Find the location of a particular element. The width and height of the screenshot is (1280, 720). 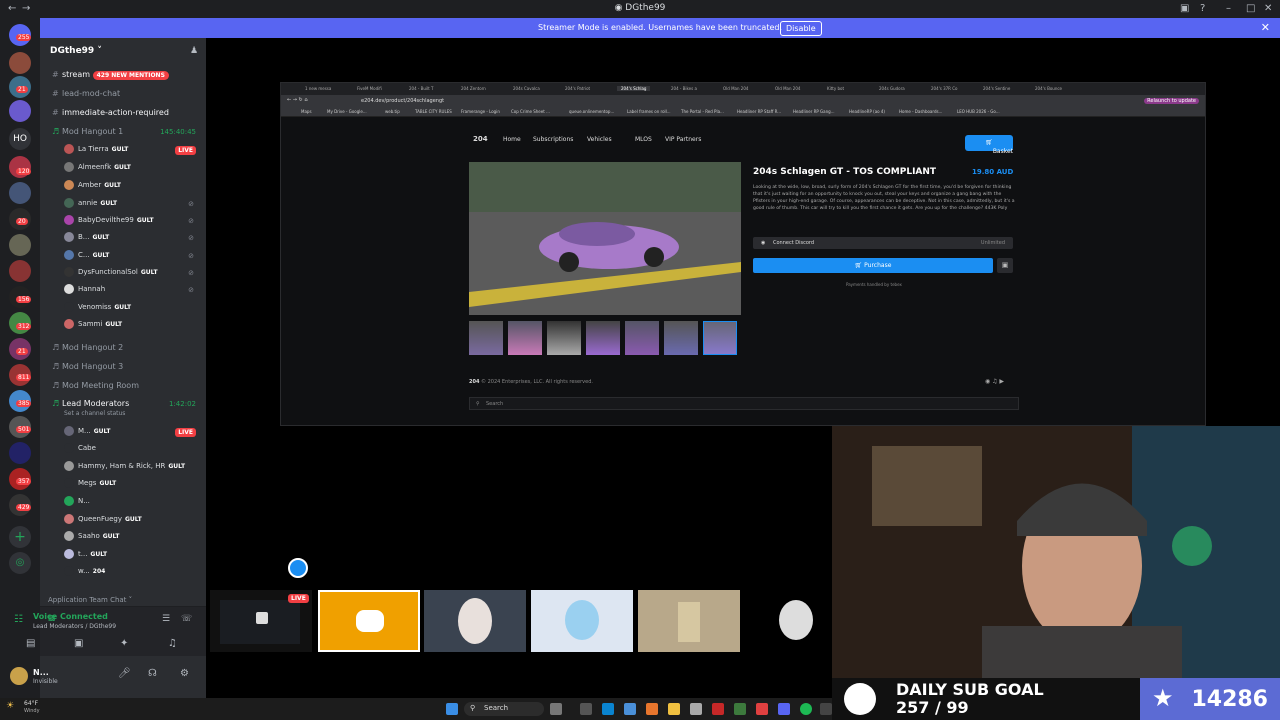

nav-vip-partners: VIP Partners is located at coordinates (683, 139).